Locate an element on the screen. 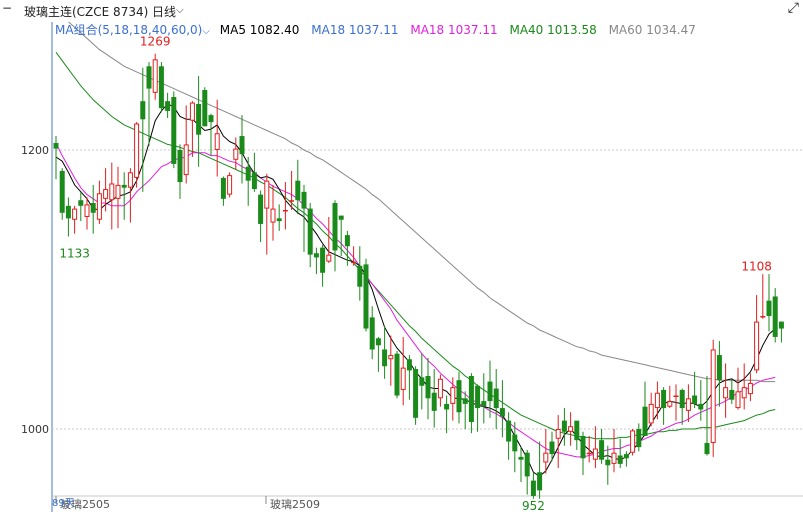 The height and width of the screenshot is (512, 803). ma5-value: MA5 1082.40 is located at coordinates (259, 30).